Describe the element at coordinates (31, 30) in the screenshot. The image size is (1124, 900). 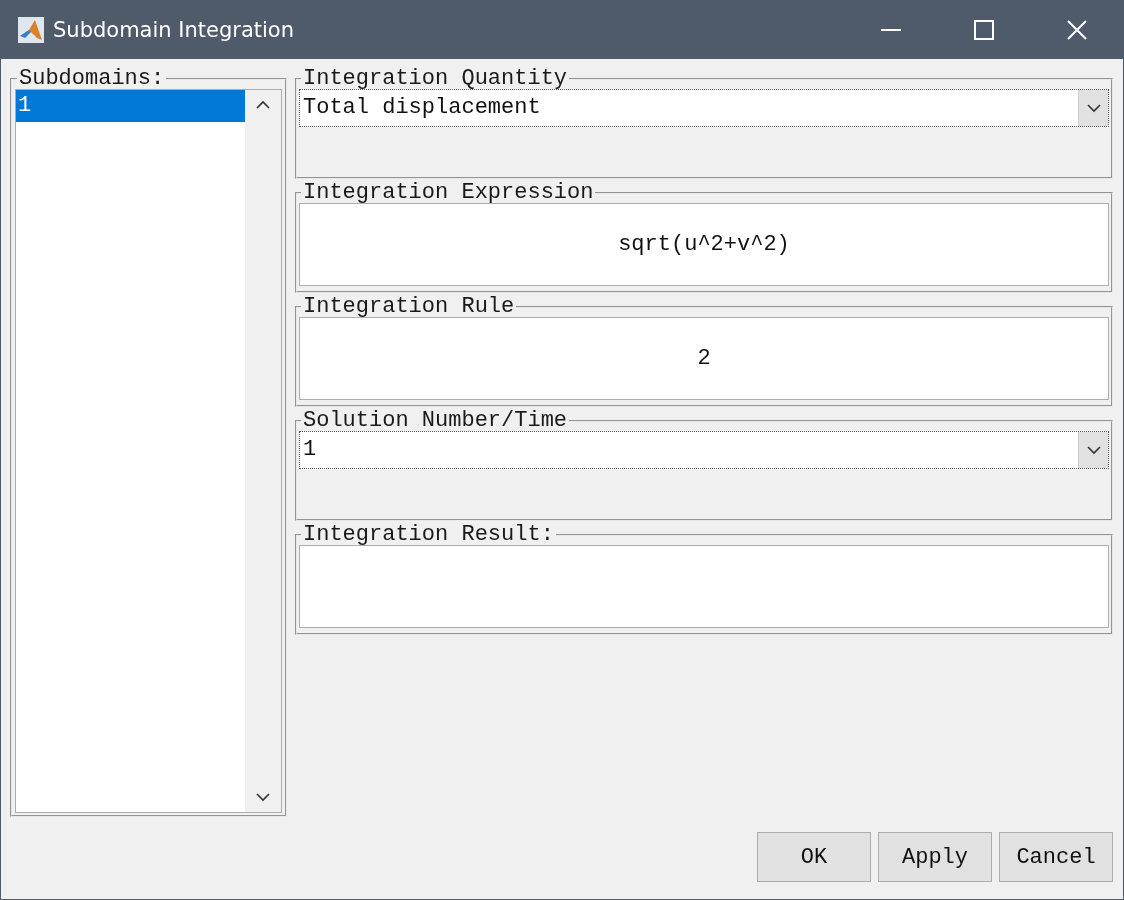
I see `app-logo-icon` at that location.